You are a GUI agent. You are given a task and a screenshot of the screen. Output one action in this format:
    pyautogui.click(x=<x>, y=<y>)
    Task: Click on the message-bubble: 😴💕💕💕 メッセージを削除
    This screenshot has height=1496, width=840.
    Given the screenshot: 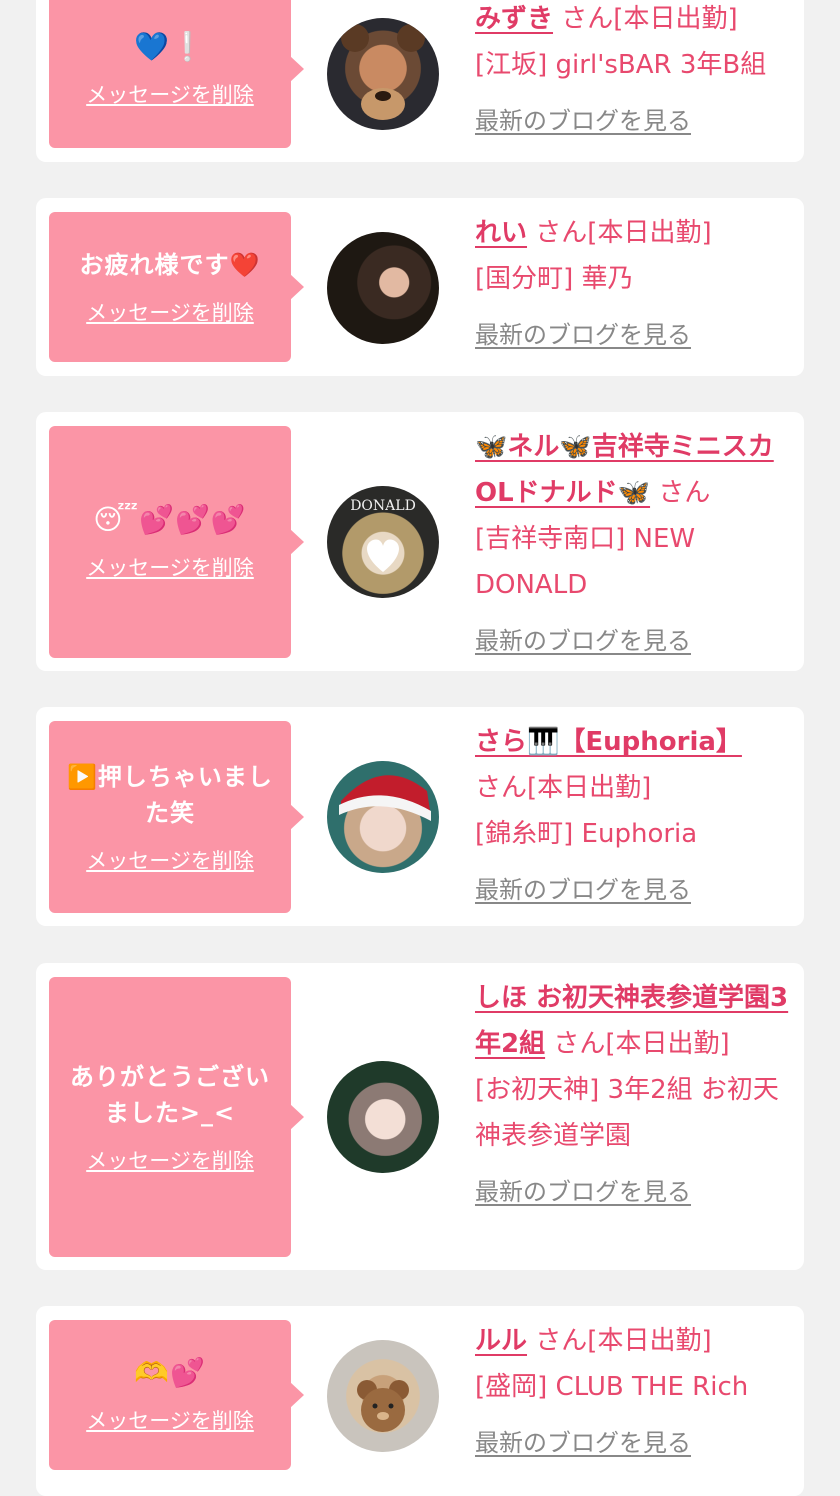 What is the action you would take?
    pyautogui.click(x=176, y=542)
    